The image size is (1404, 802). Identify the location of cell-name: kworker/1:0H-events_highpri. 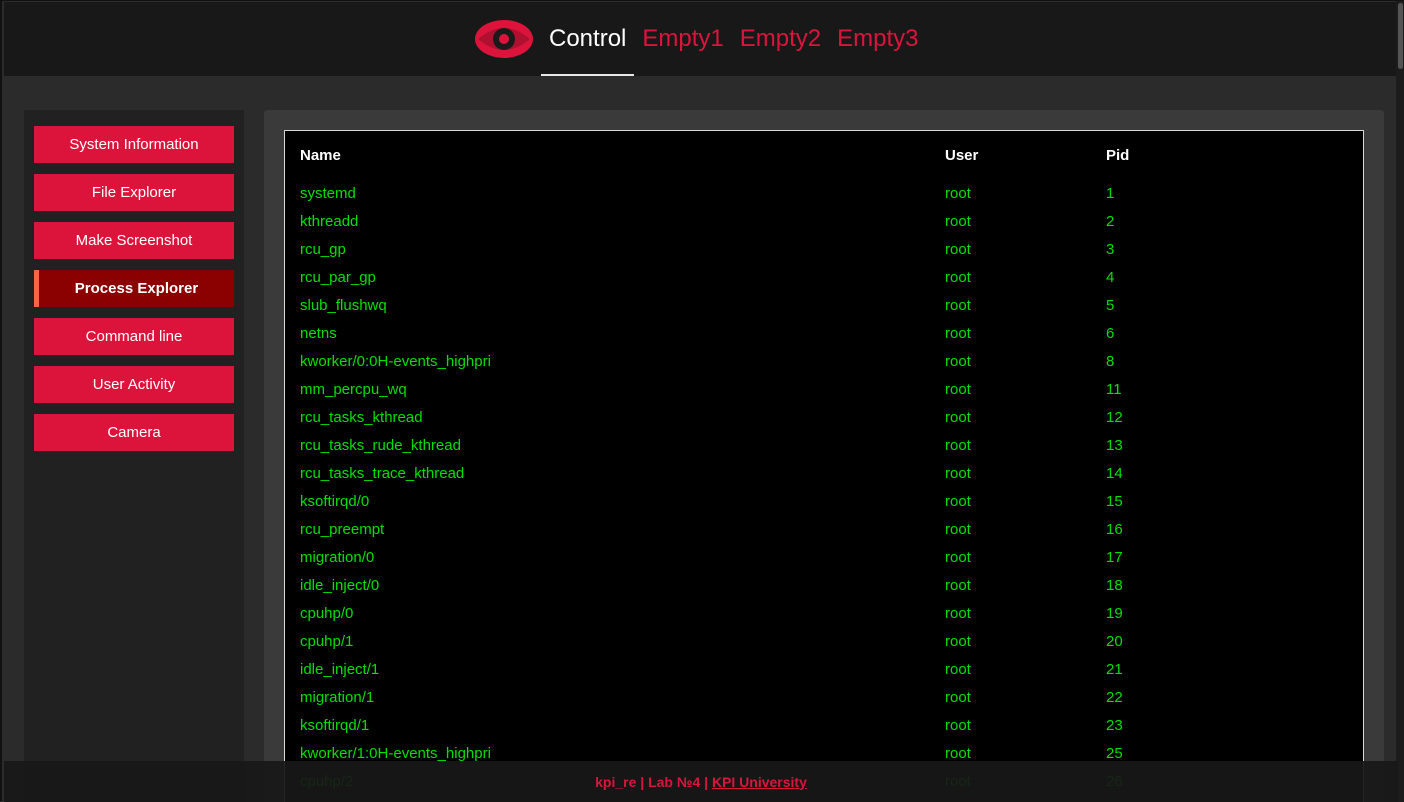
(395, 753).